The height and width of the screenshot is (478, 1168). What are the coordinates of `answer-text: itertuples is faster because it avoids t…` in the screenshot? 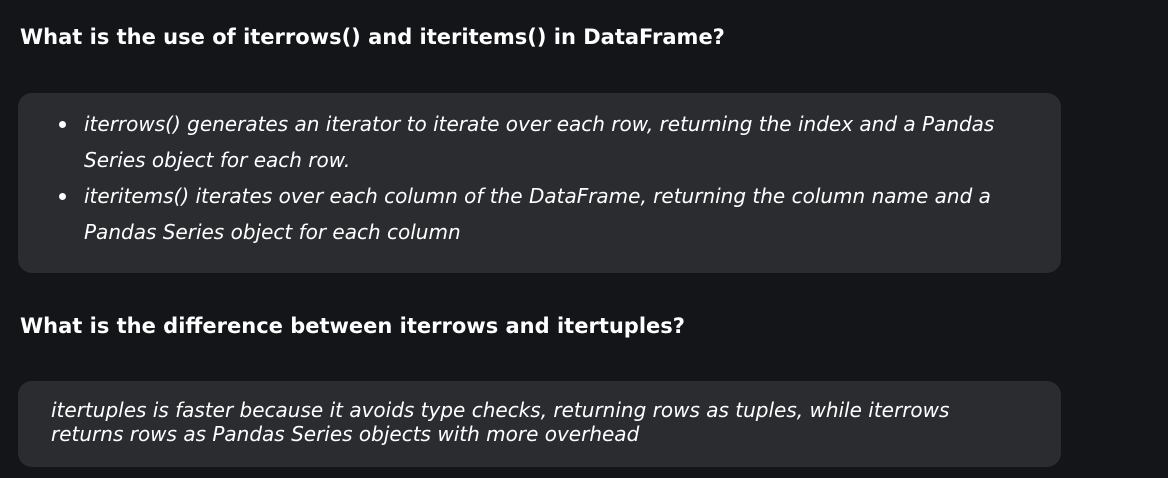 It's located at (500, 422).